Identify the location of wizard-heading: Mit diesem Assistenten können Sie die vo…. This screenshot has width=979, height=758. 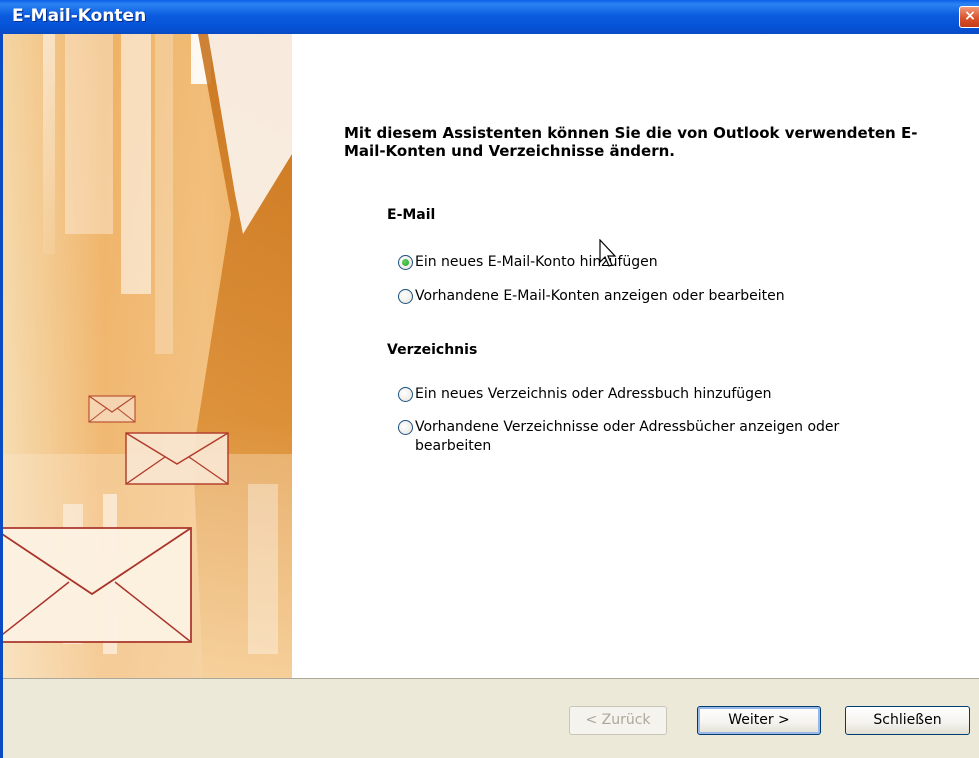
(631, 142).